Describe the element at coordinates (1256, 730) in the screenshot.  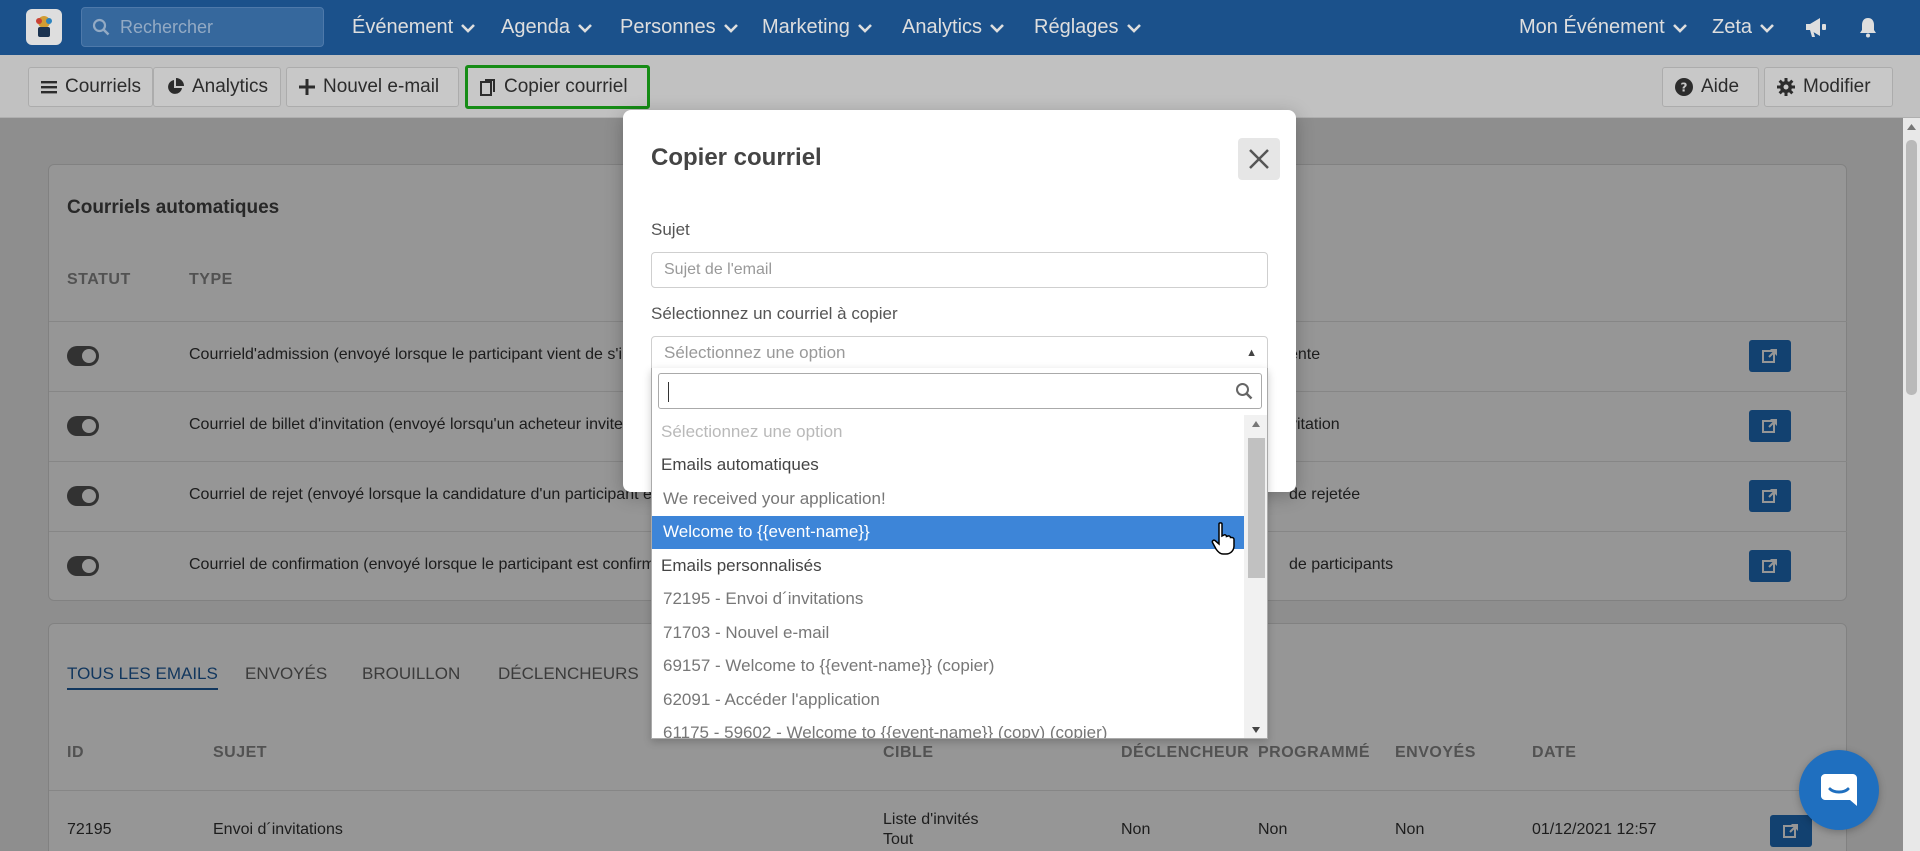
I see `scroll-down-icon` at that location.